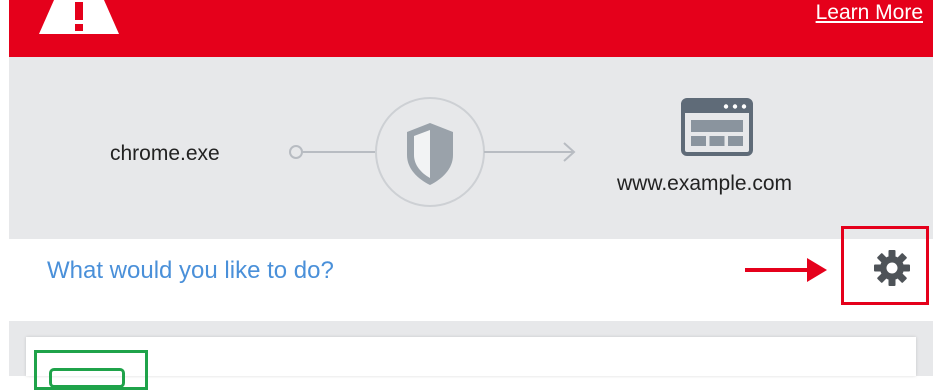 This screenshot has height=390, width=933. I want to click on option-card, so click(471, 356).